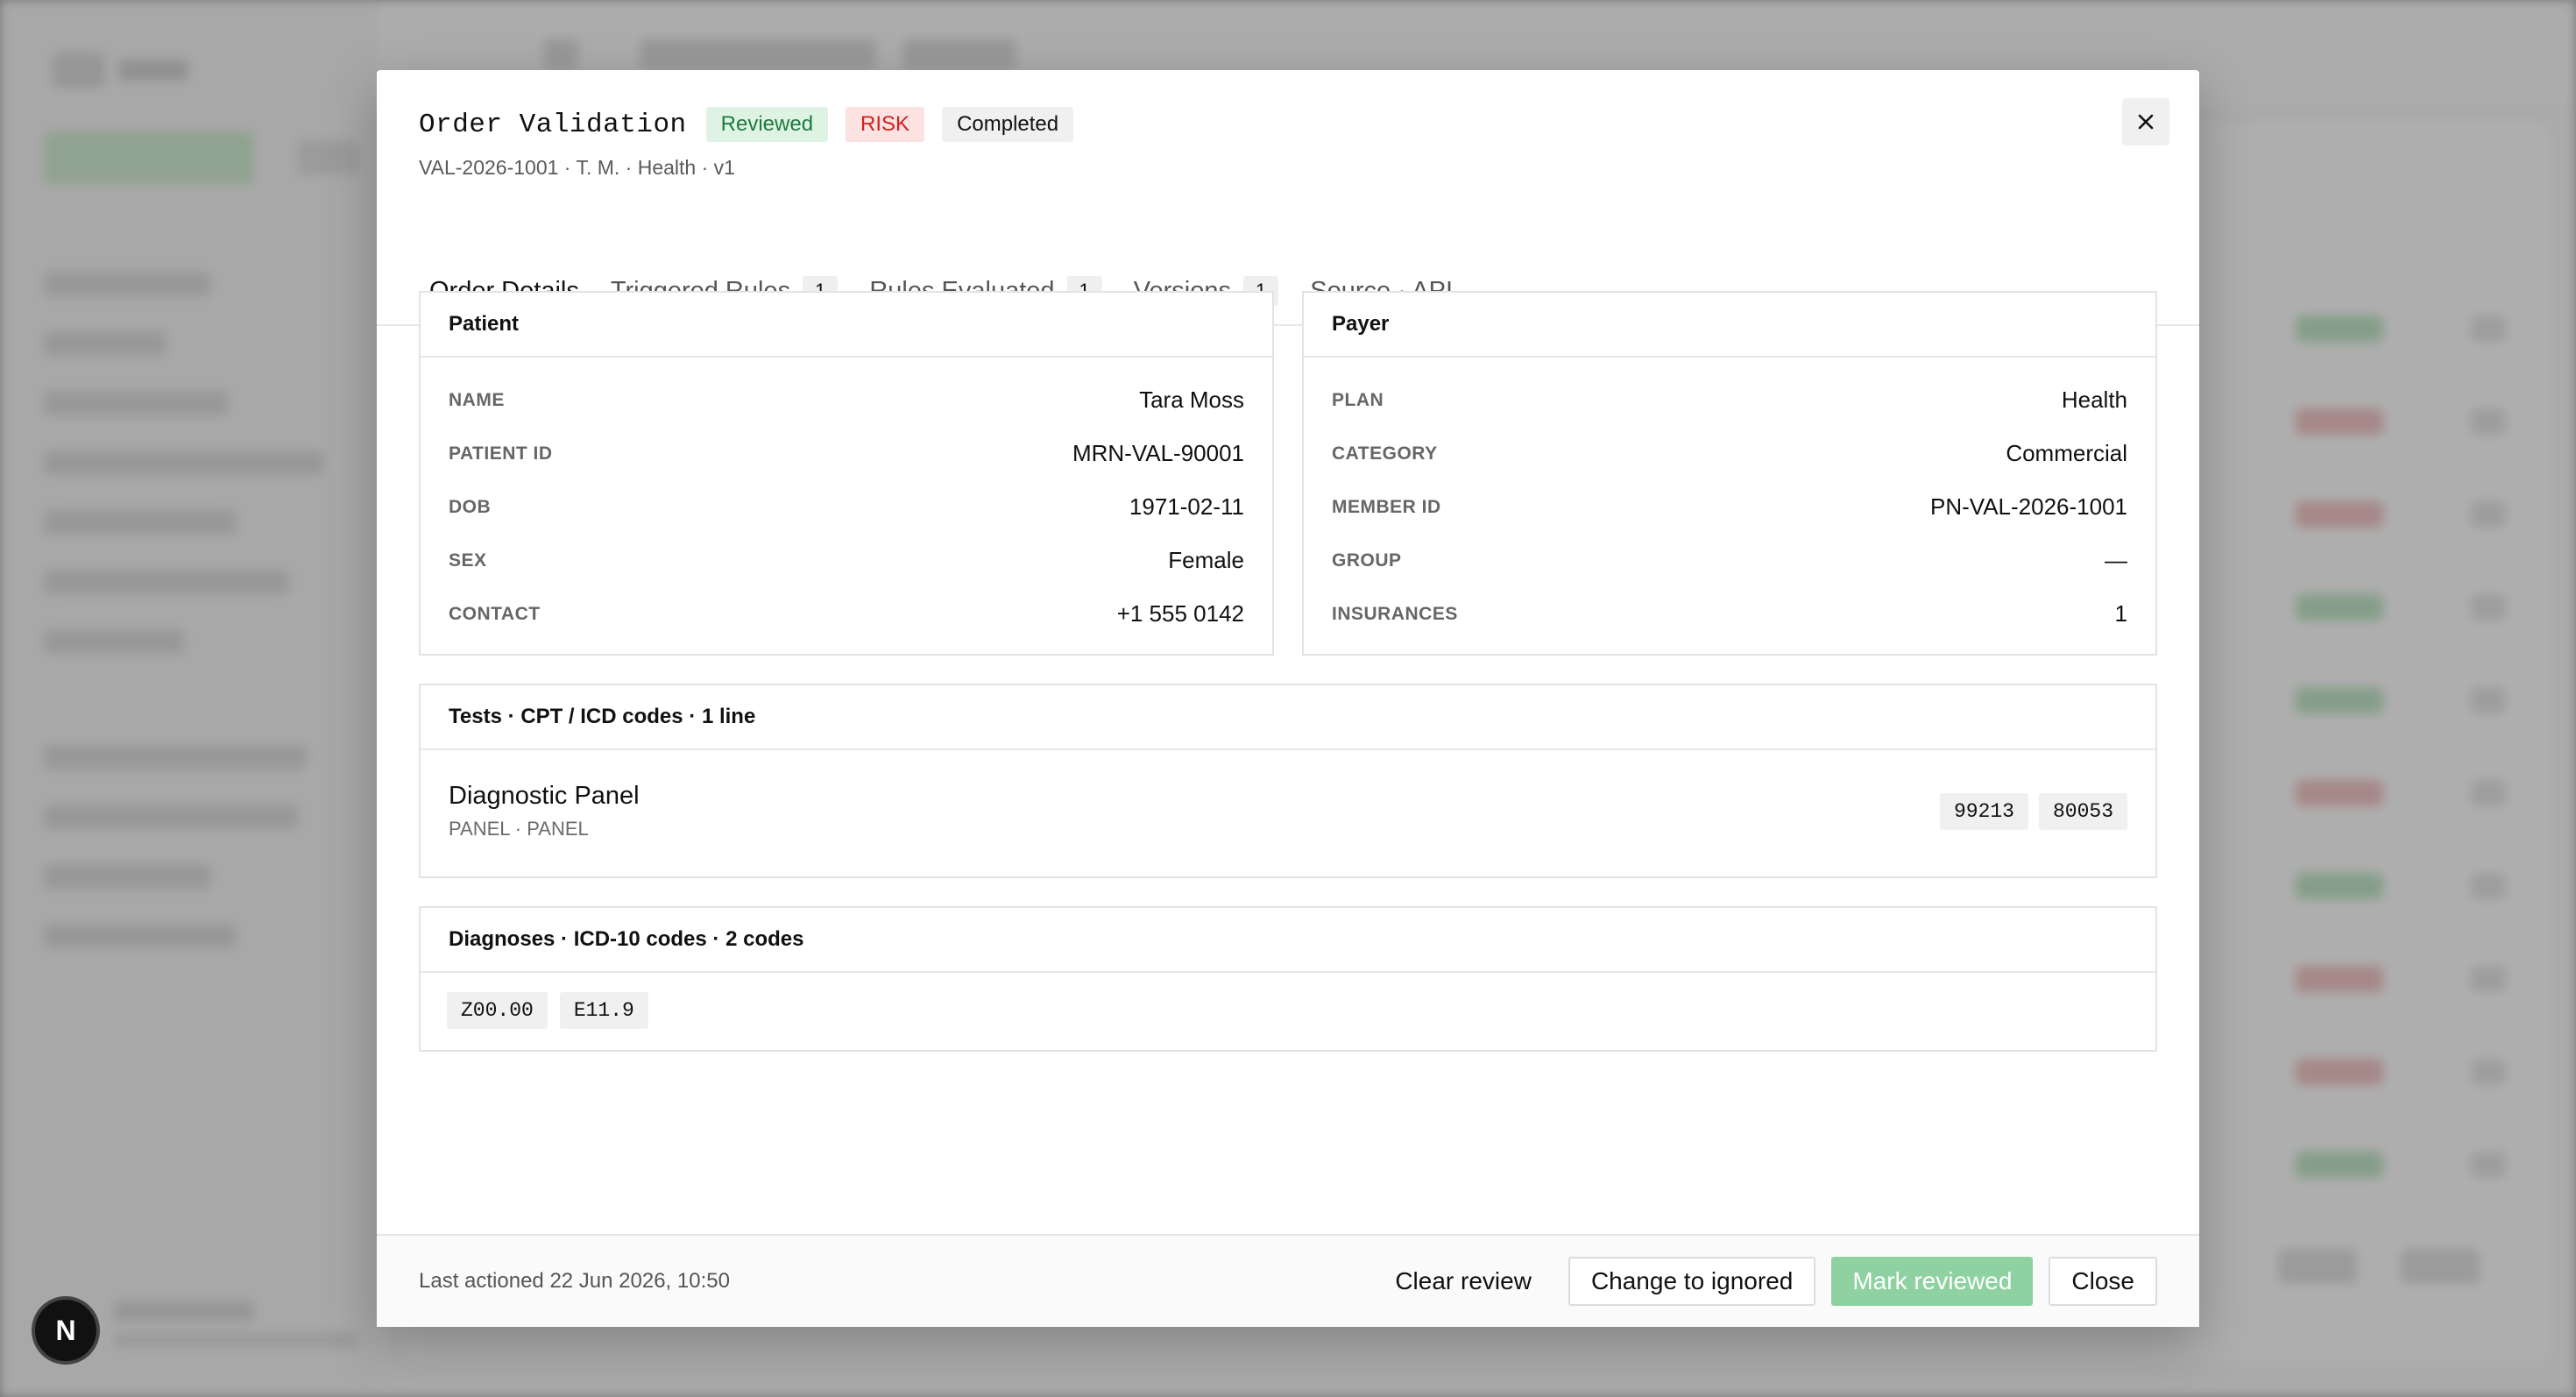  I want to click on test-name: Diagnostic Panel, so click(544, 796).